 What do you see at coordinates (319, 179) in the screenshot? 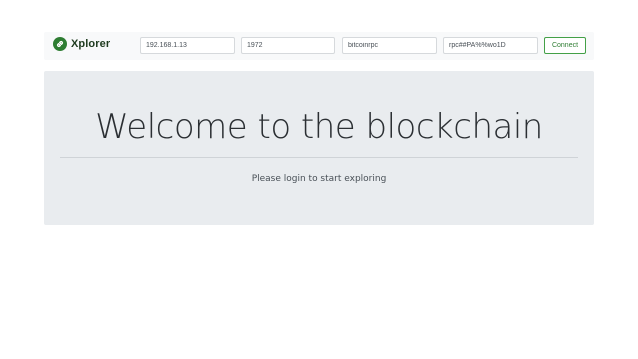
I see `login-prompt-text: Please login to start exploring` at bounding box center [319, 179].